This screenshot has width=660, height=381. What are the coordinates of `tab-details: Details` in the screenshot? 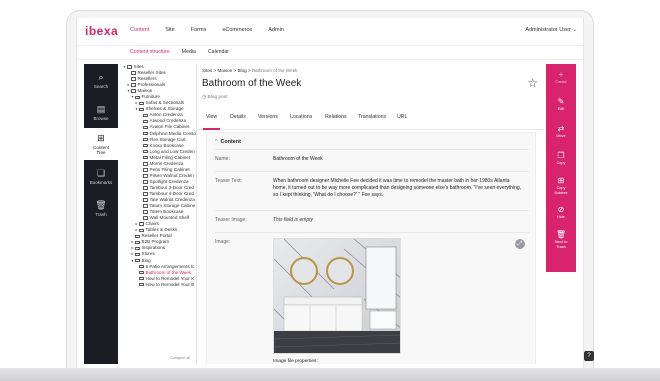 It's located at (238, 117).